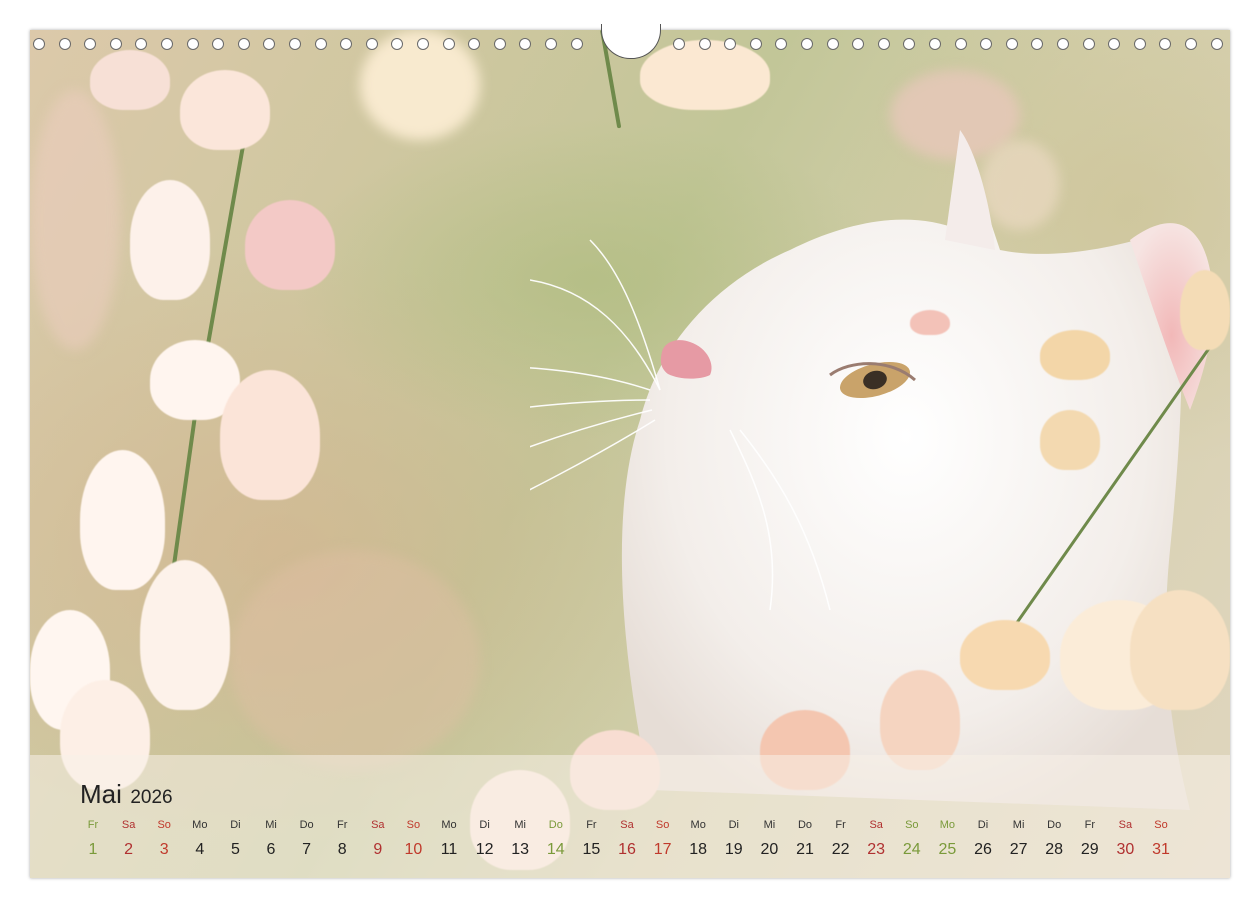 The width and height of the screenshot is (1260, 908). What do you see at coordinates (200, 849) in the screenshot?
I see `day-number: 4` at bounding box center [200, 849].